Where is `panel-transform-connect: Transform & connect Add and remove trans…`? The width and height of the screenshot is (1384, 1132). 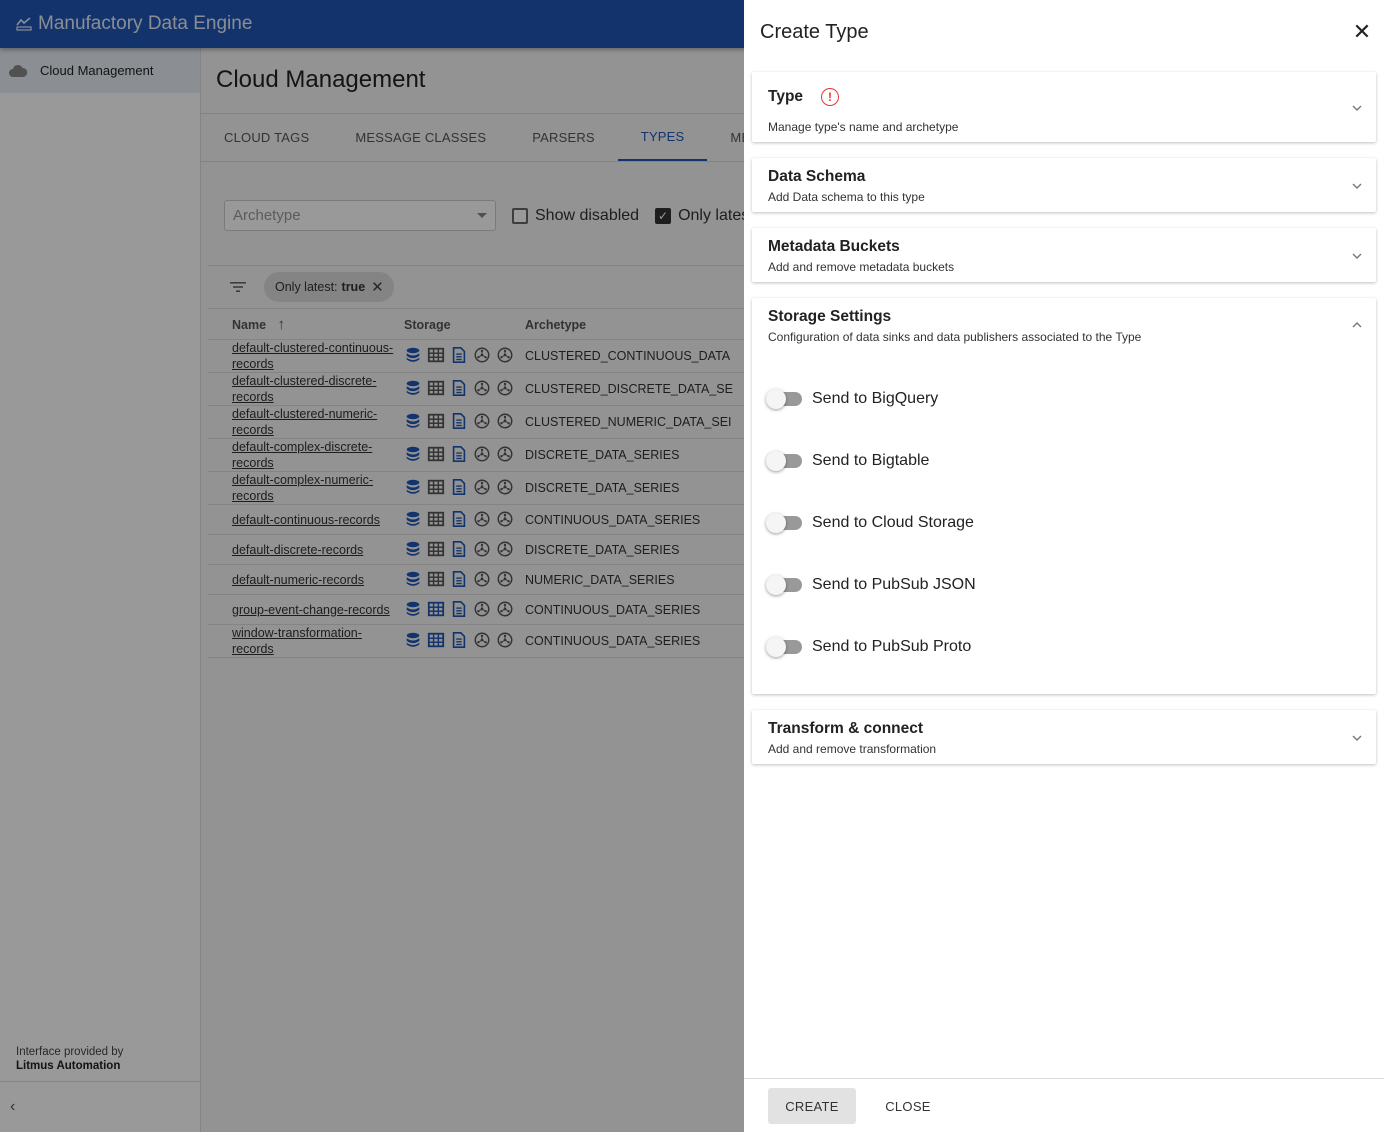 panel-transform-connect: Transform & connect Add and remove trans… is located at coordinates (1064, 737).